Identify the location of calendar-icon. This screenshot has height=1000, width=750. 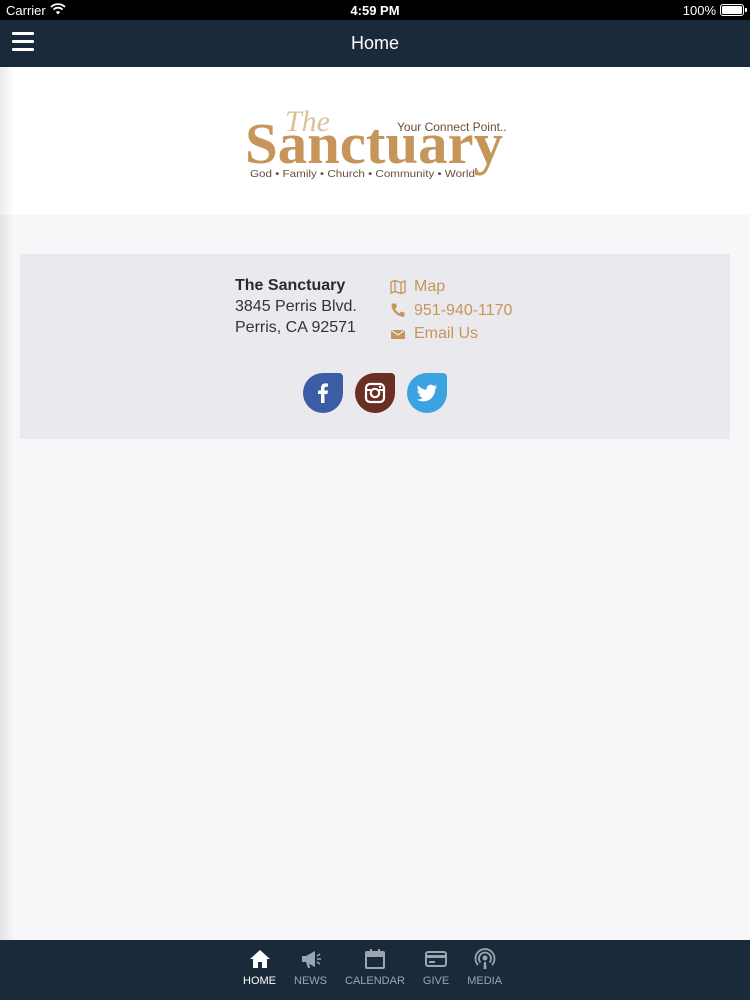
(374, 959).